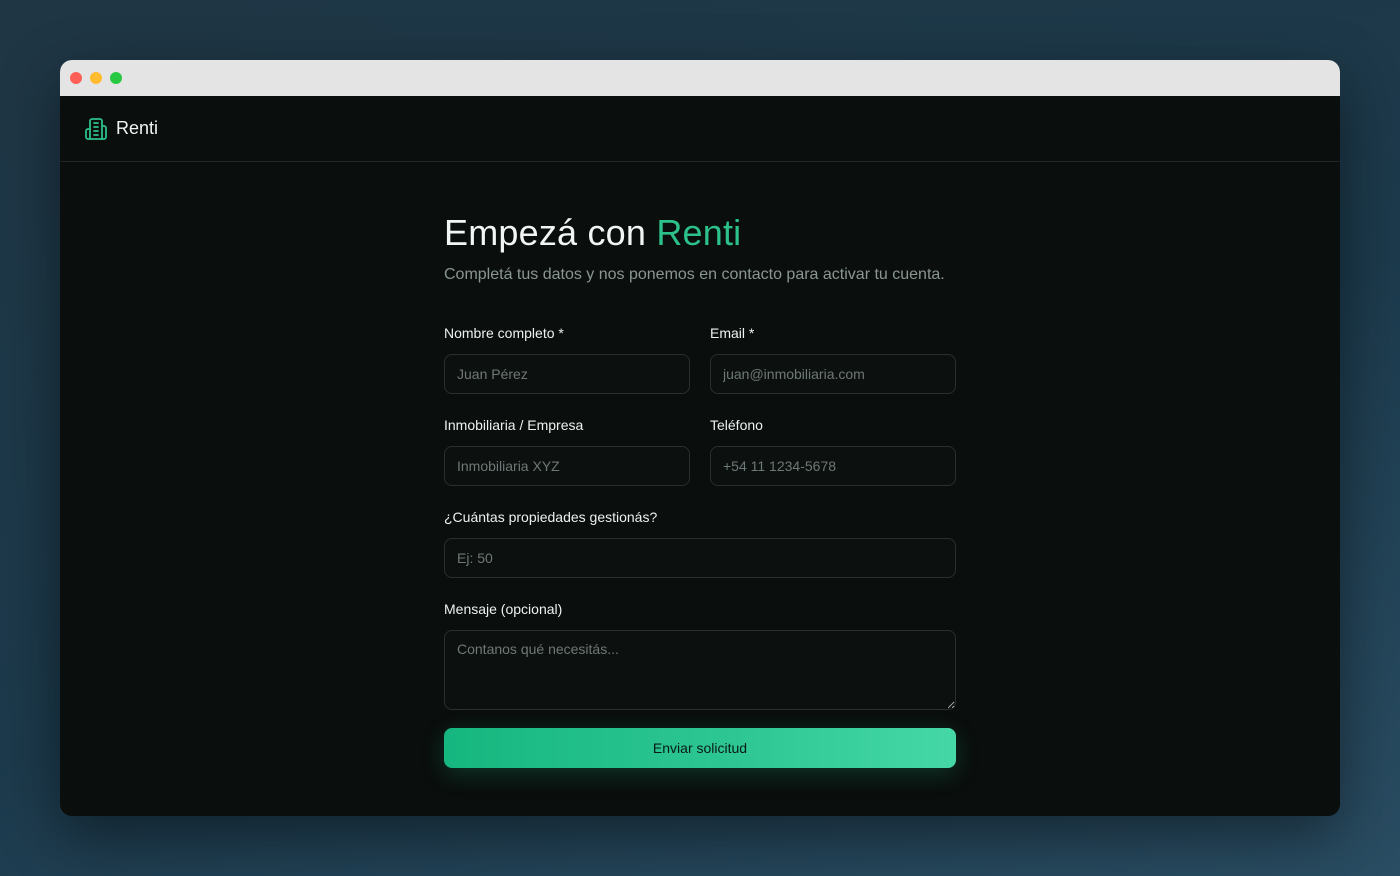 The width and height of the screenshot is (1400, 876). Describe the element at coordinates (514, 425) in the screenshot. I see `company-label: Inmobiliaria / Empresa` at that location.